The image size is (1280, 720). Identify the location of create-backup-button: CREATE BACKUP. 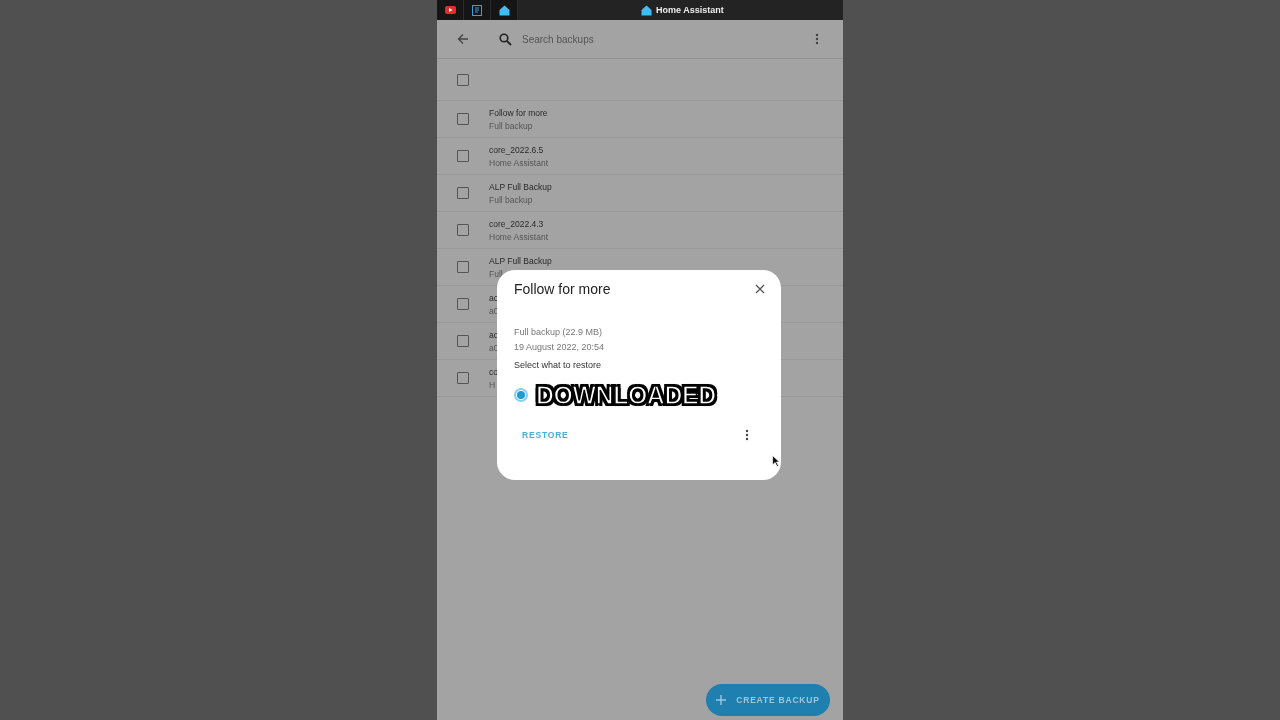
(768, 700).